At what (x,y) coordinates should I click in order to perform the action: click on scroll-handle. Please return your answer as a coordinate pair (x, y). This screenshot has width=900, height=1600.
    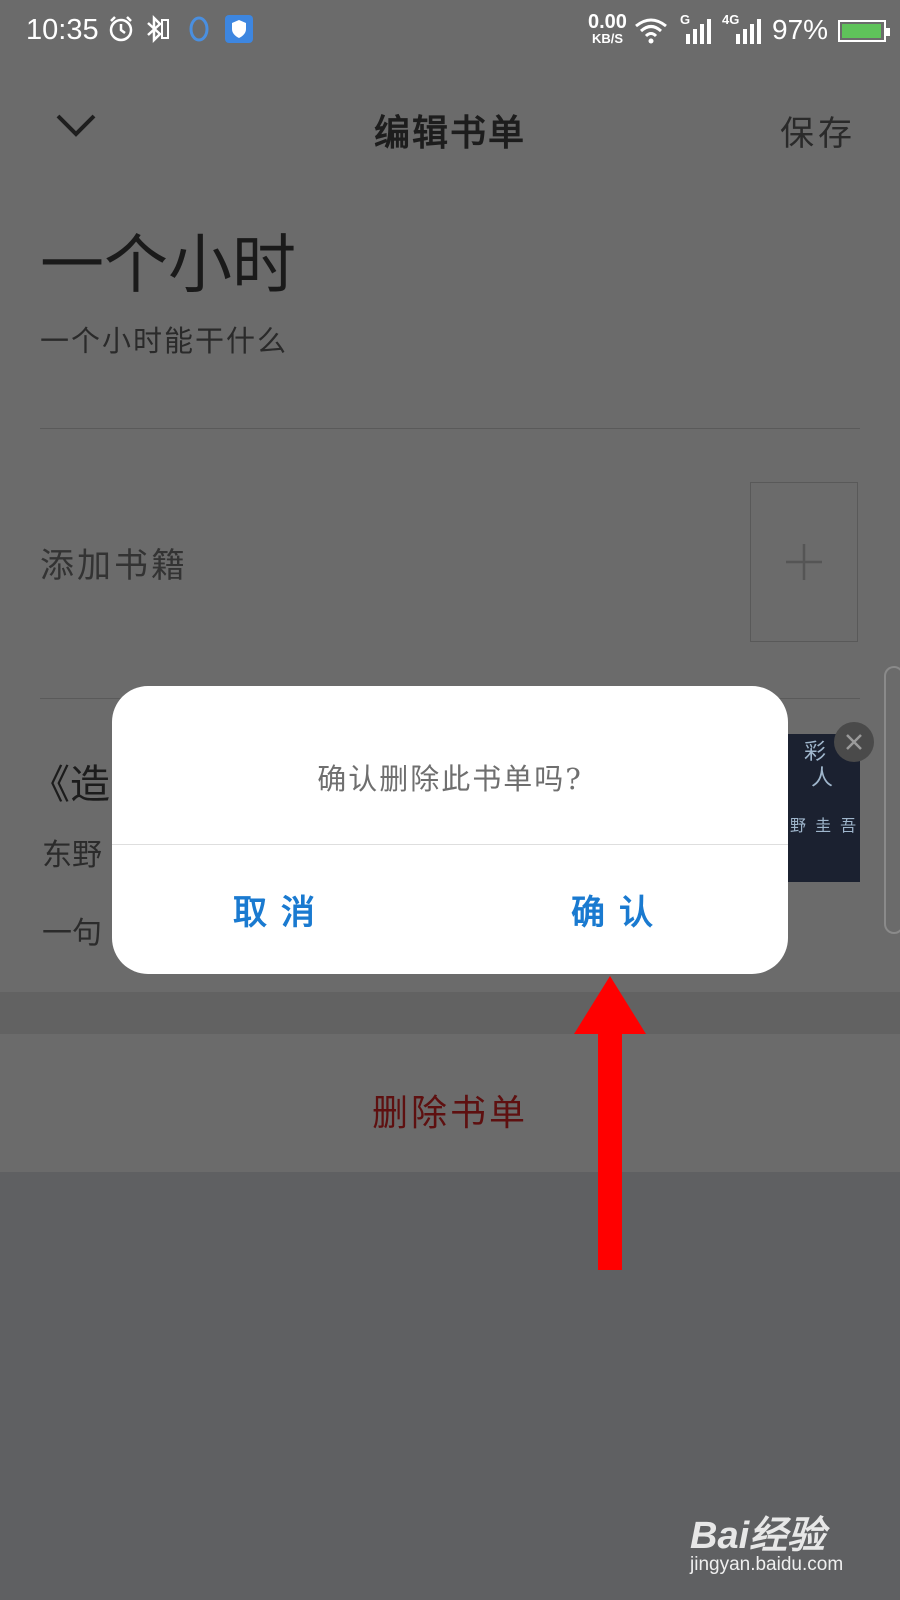
    Looking at the image, I should click on (892, 800).